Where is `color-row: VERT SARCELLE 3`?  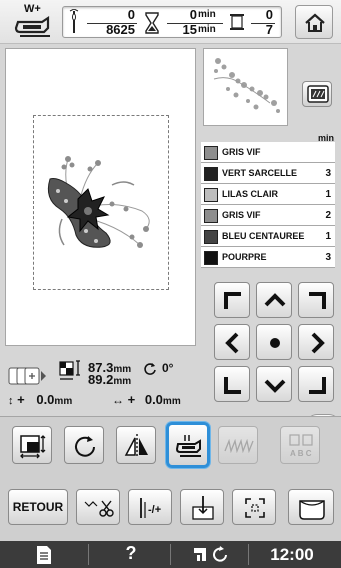
color-row: VERT SARCELLE 3 is located at coordinates (268, 173).